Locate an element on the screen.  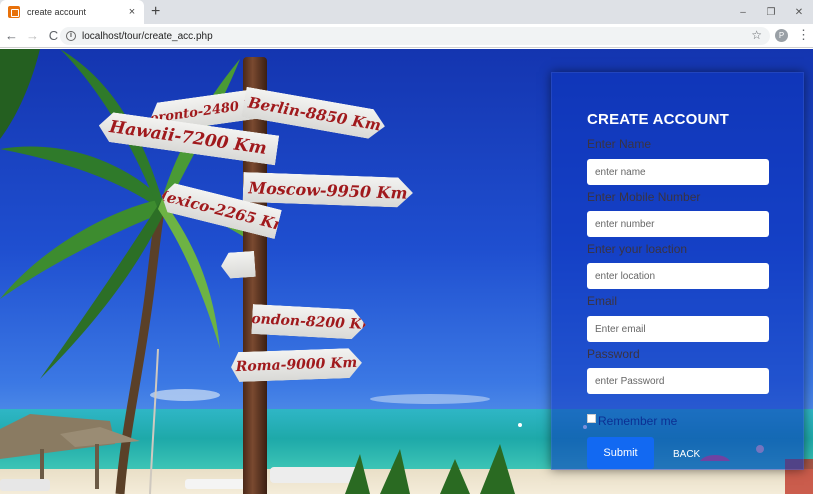
new-tab-button: + is located at coordinates (155, 12).